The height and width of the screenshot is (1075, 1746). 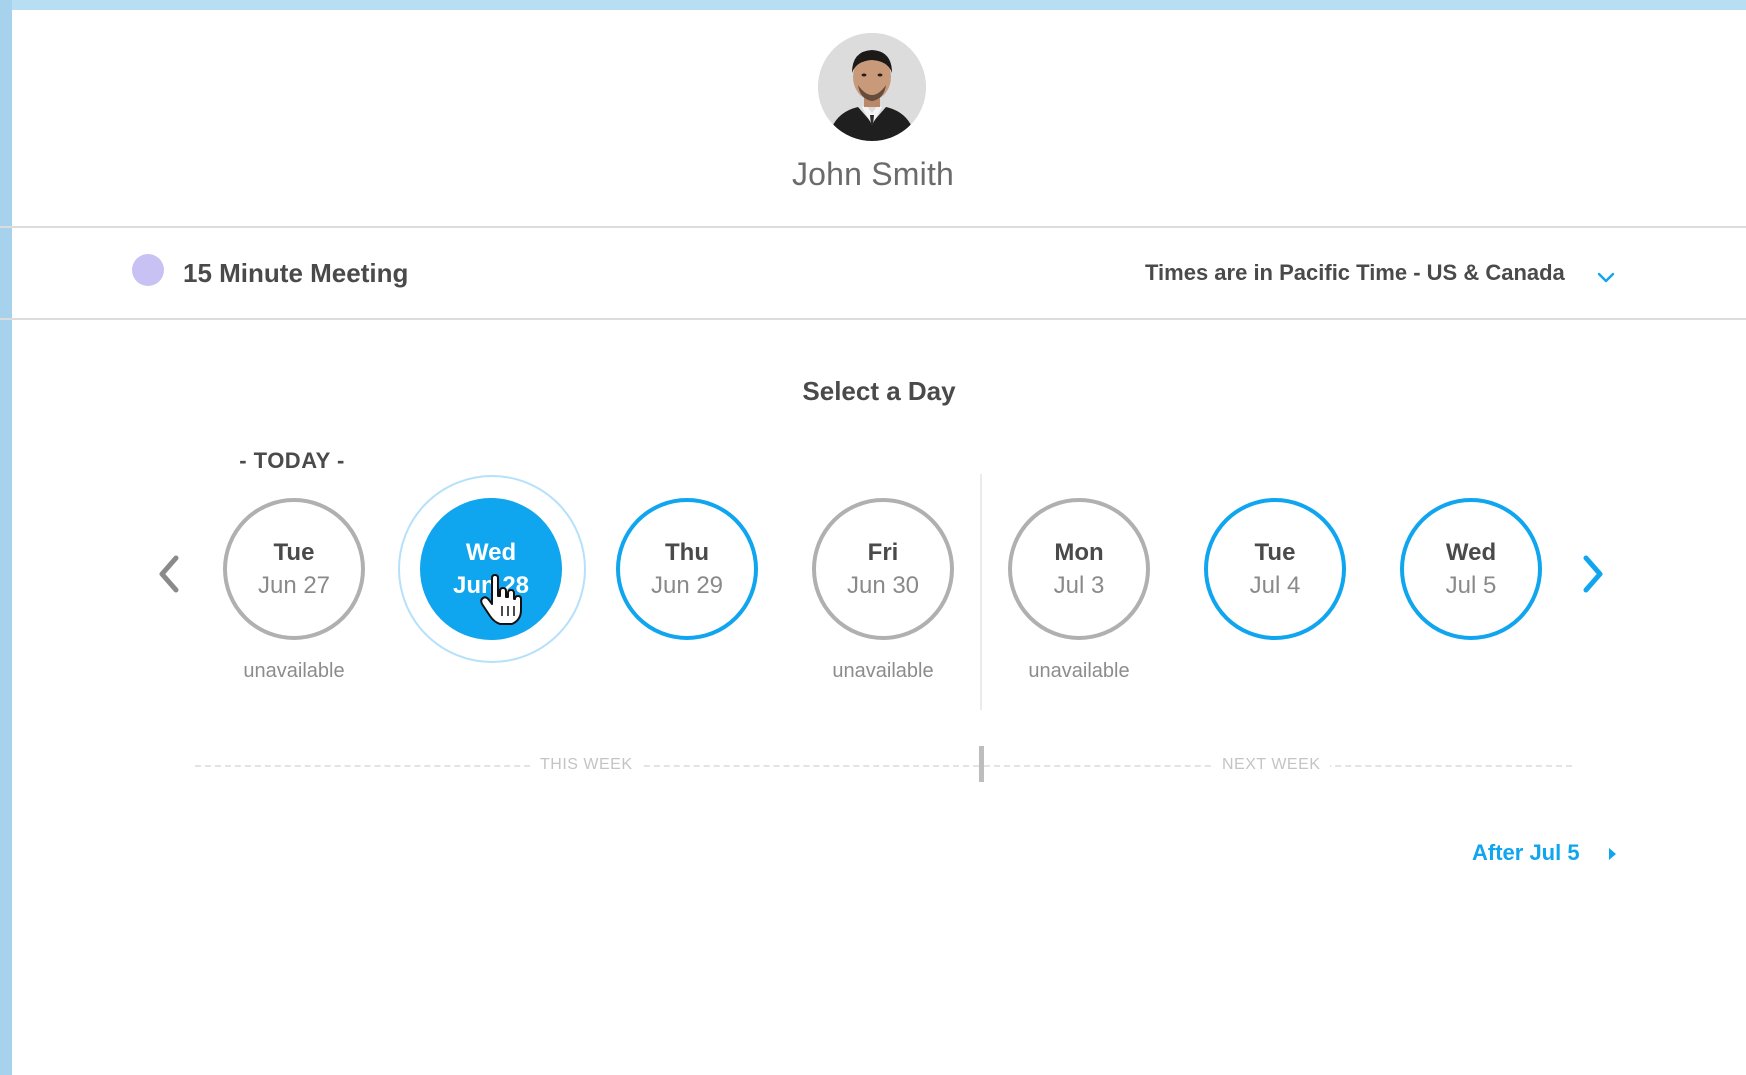 What do you see at coordinates (1526, 853) in the screenshot?
I see `after-date-link: After Jul 5` at bounding box center [1526, 853].